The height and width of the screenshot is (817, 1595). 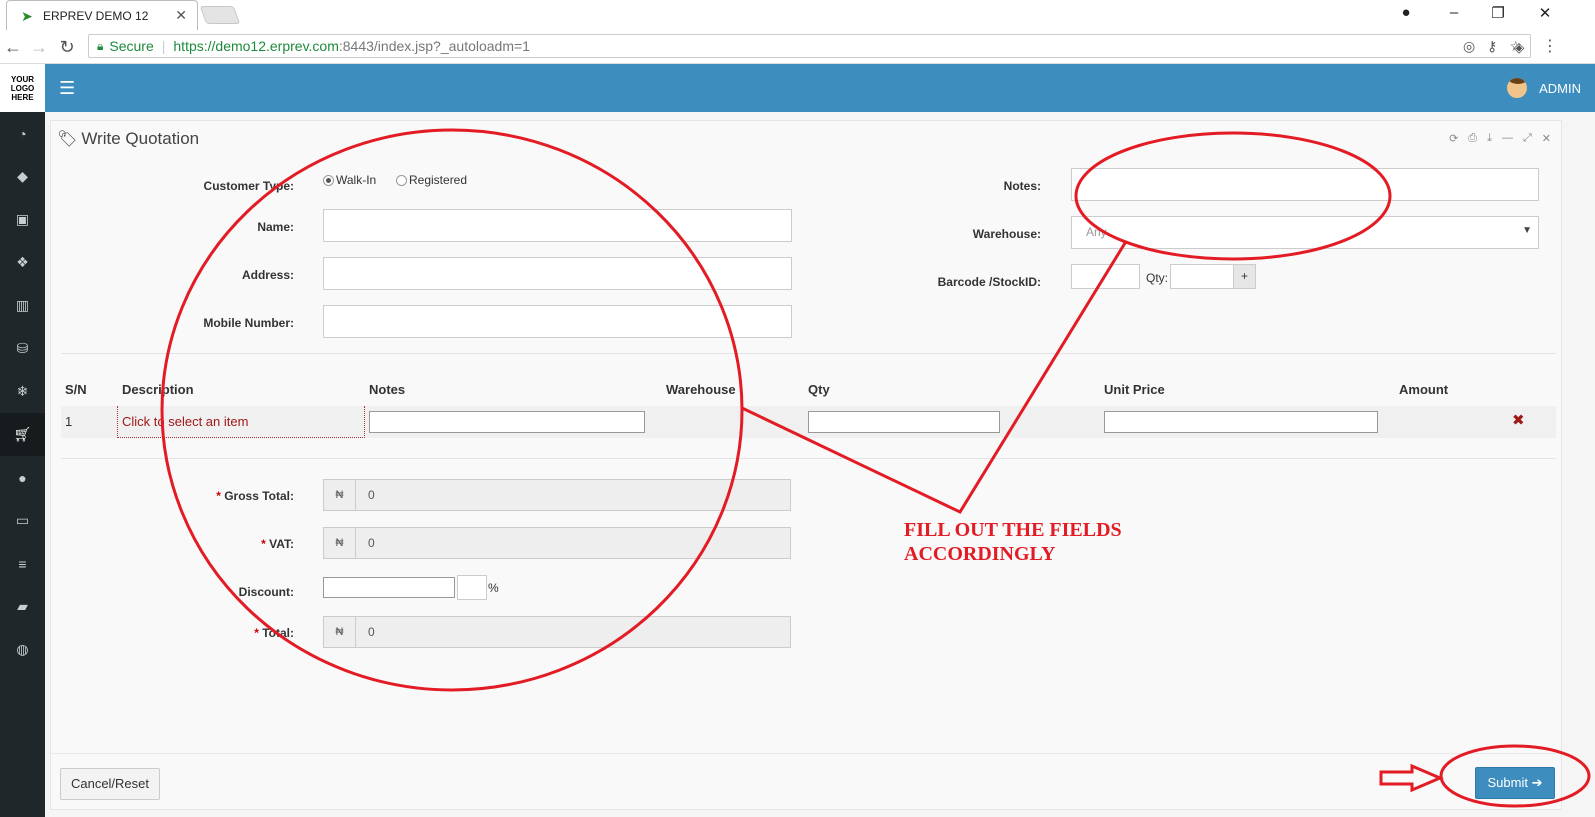 What do you see at coordinates (1105, 276) in the screenshot?
I see `barcode-input` at bounding box center [1105, 276].